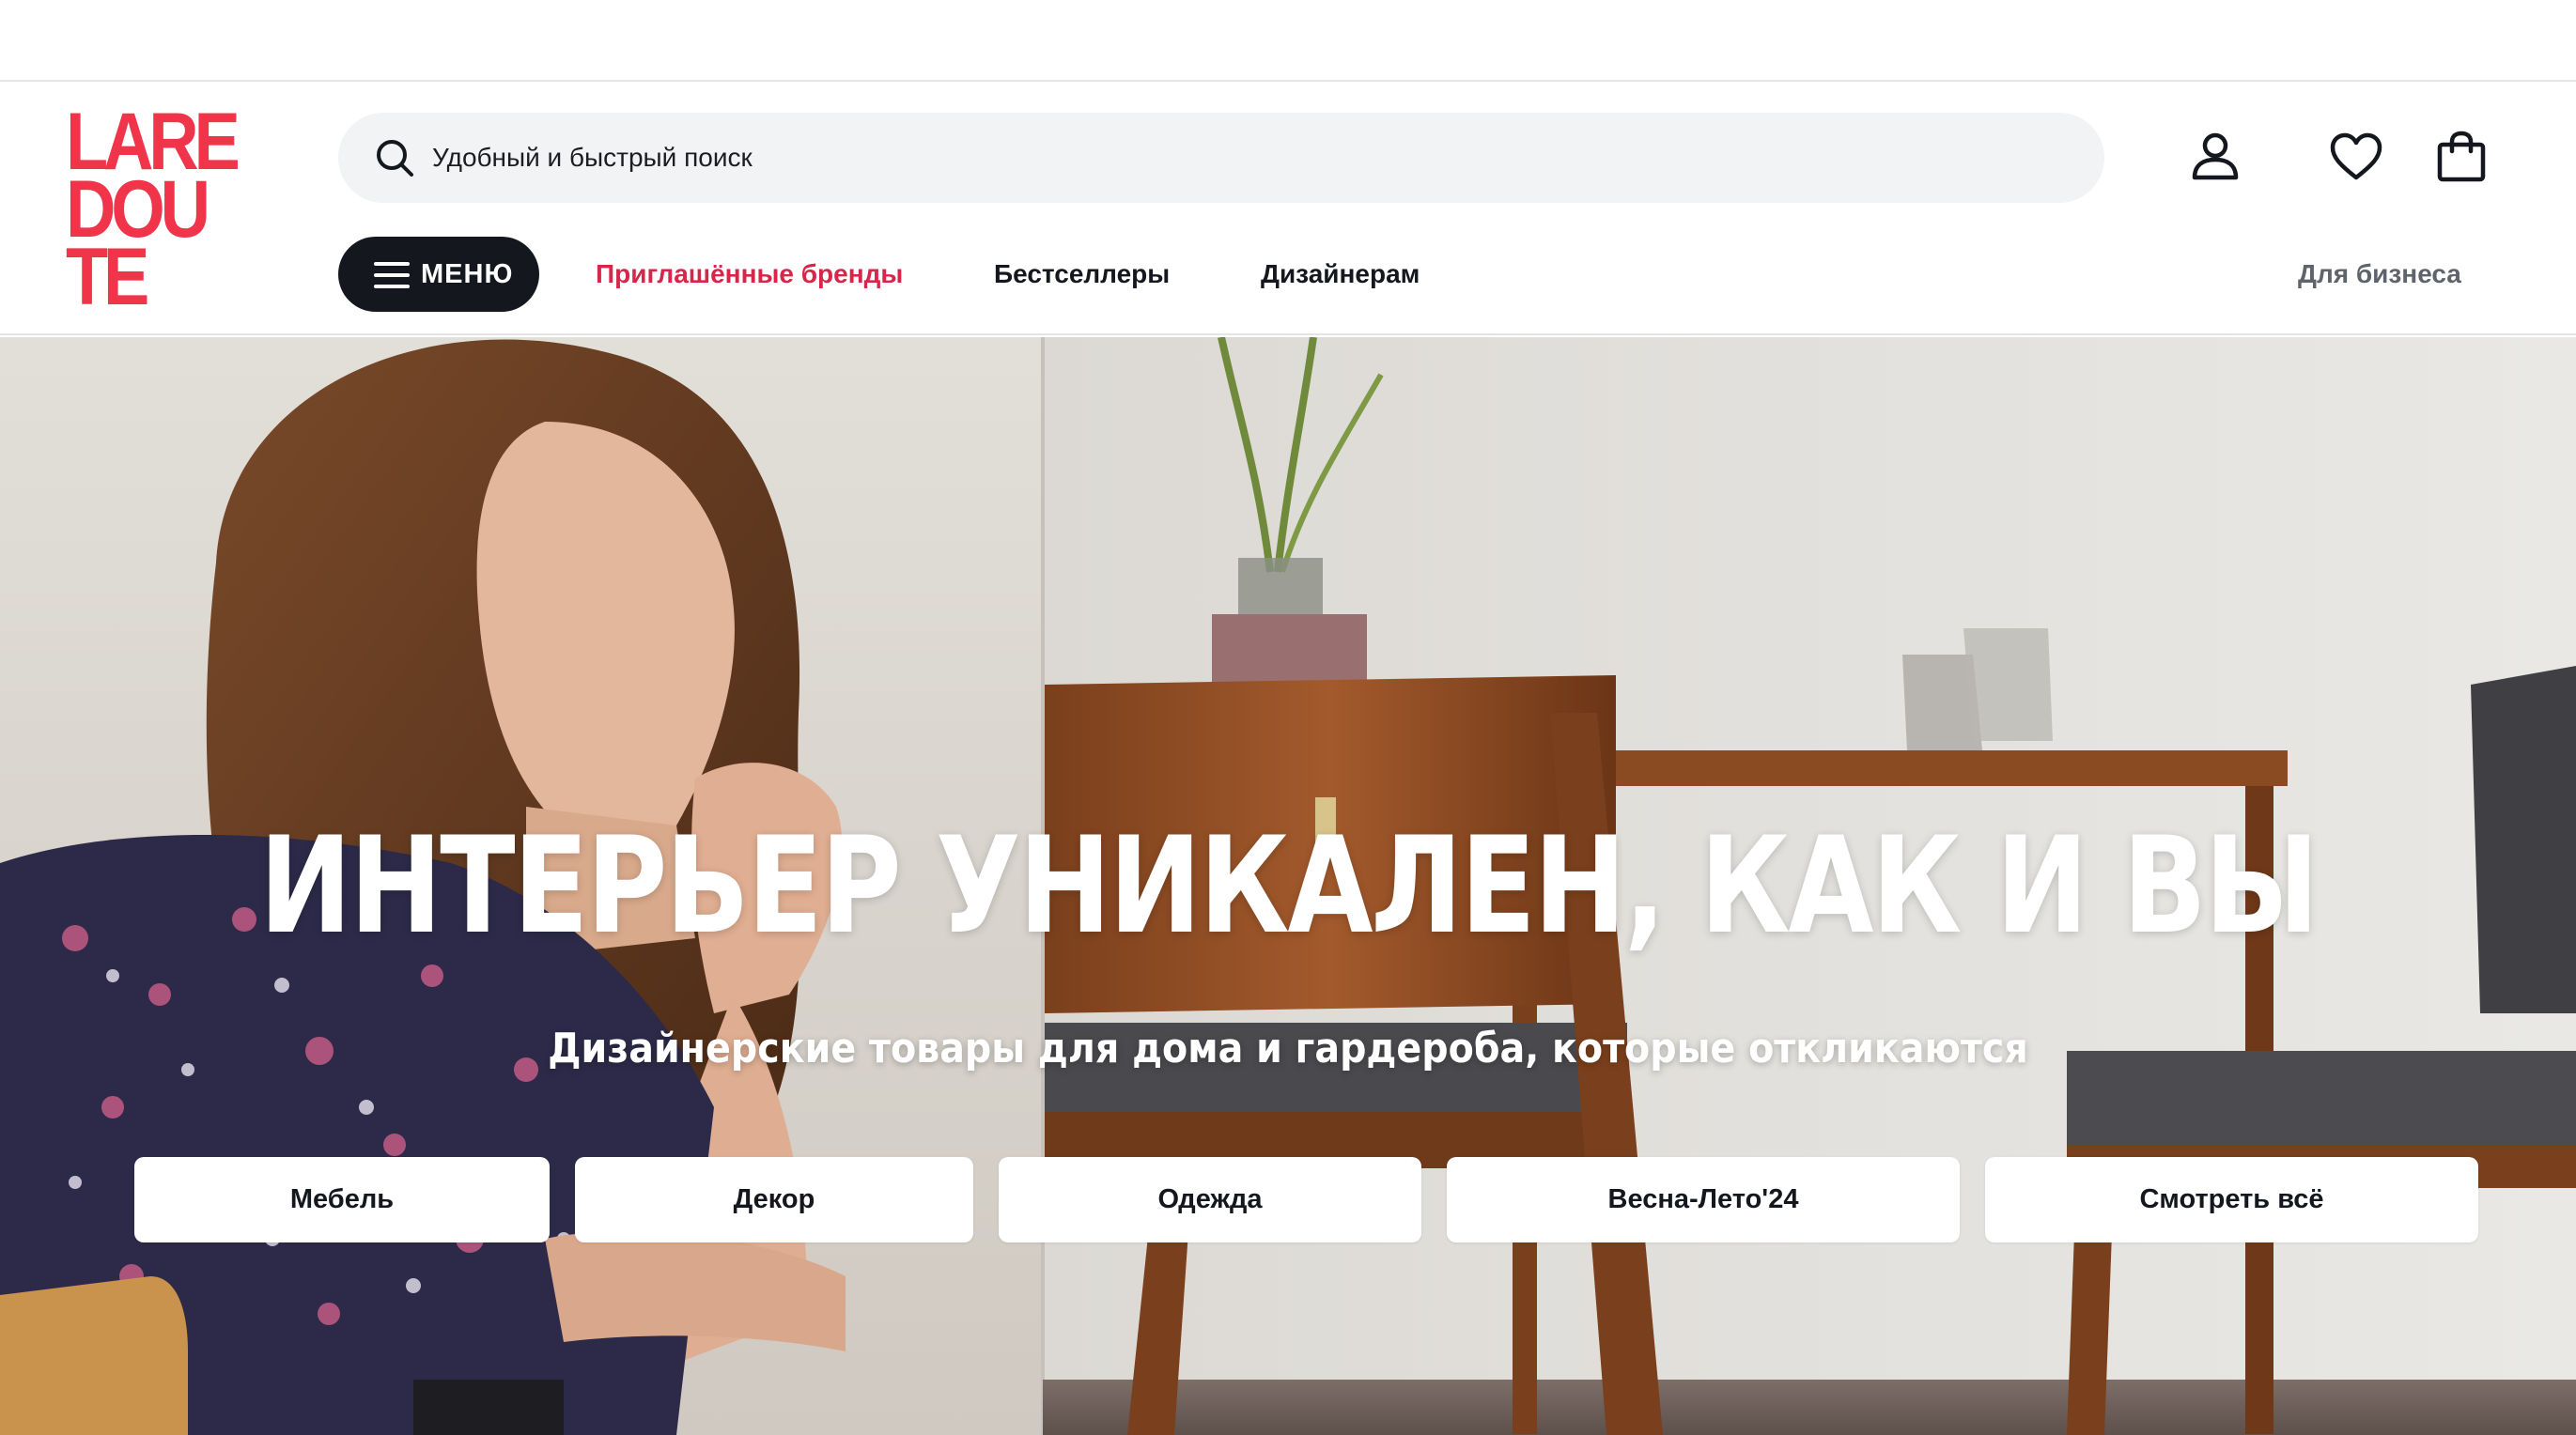 Image resolution: width=2576 pixels, height=1435 pixels. I want to click on category-button-decor: Декор, so click(774, 1200).